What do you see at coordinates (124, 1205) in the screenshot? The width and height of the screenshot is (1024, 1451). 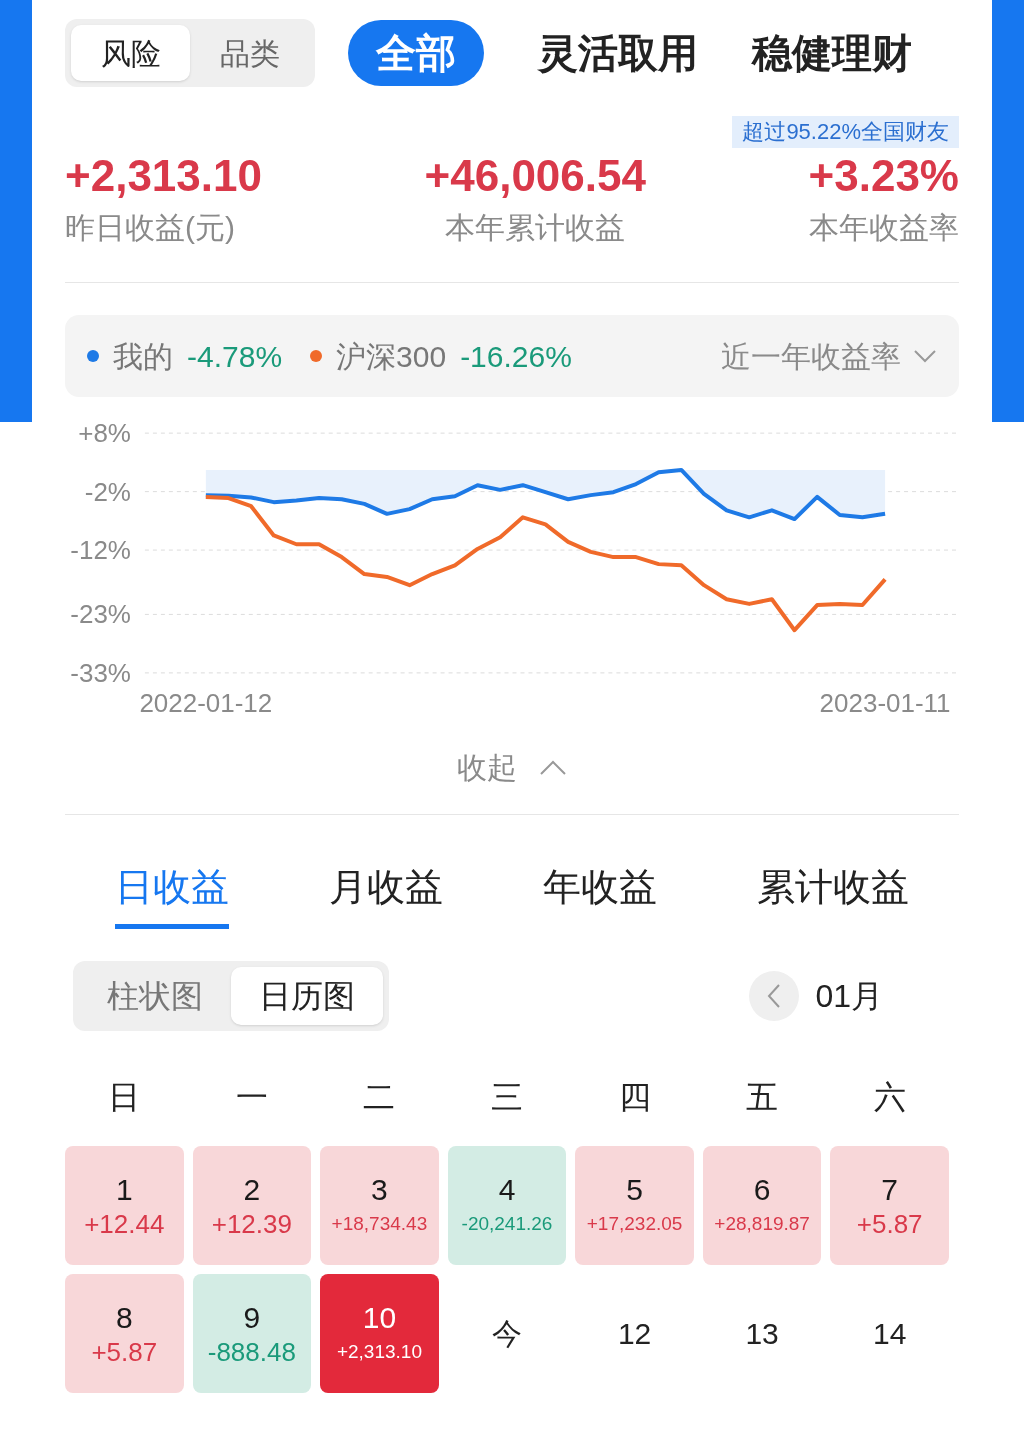 I see `calendar-day: 1 +12.44` at bounding box center [124, 1205].